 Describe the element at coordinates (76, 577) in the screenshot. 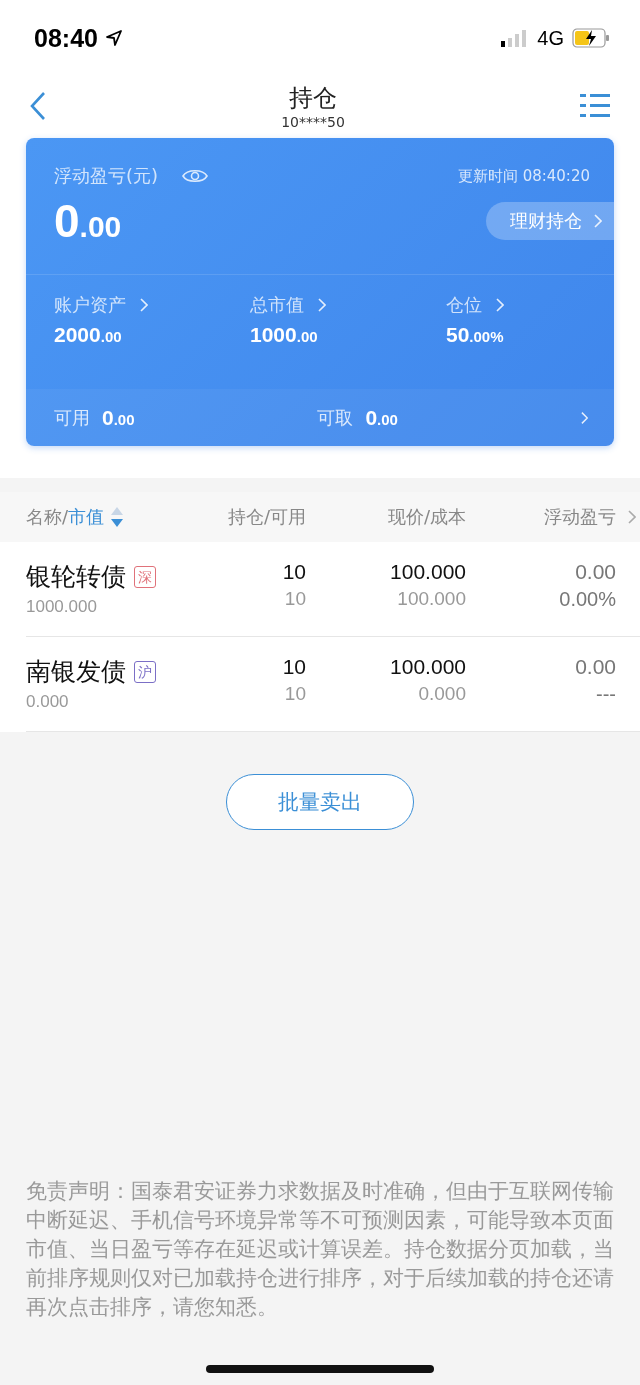

I see `security-name: 银轮转债` at that location.